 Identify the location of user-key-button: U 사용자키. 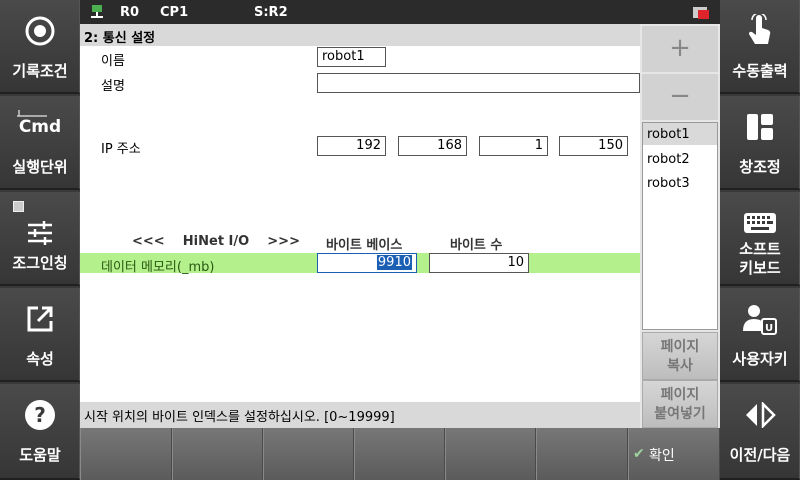
(760, 335).